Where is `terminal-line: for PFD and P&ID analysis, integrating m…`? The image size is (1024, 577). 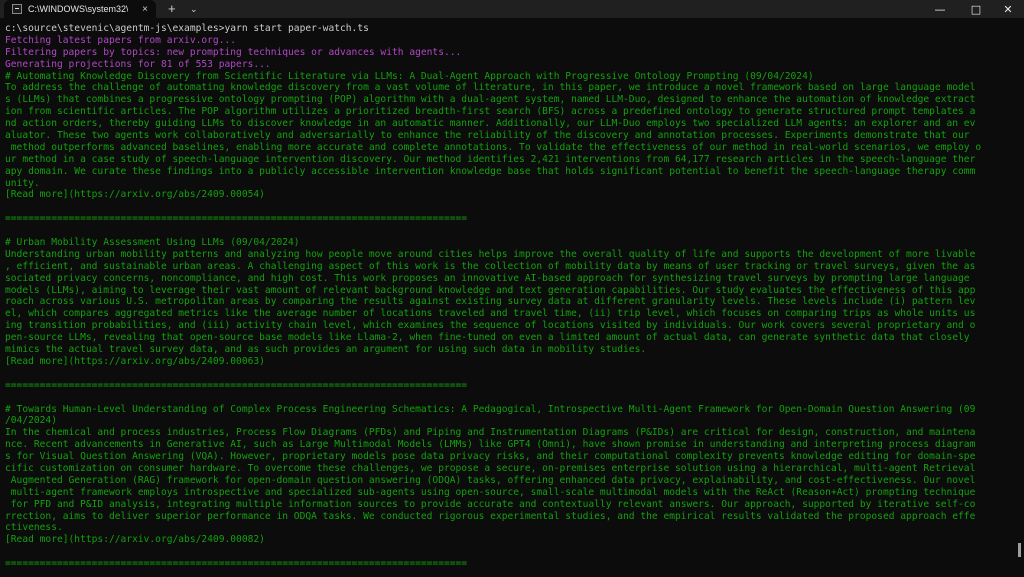 terminal-line: for PFD and P&ID analysis, integrating m… is located at coordinates (490, 504).